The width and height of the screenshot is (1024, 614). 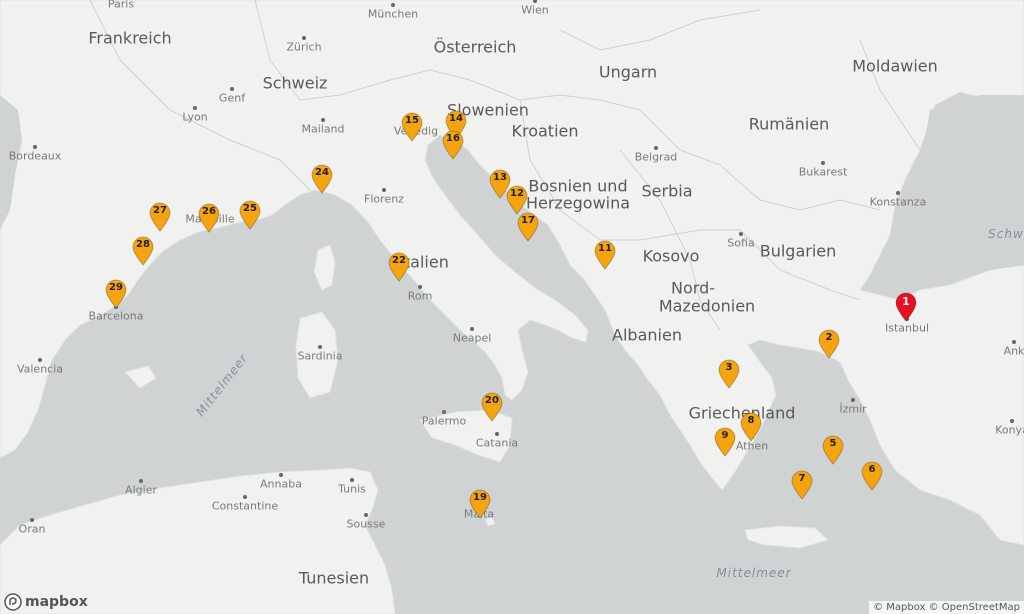 I want to click on map-marker-28: 28, so click(x=143, y=251).